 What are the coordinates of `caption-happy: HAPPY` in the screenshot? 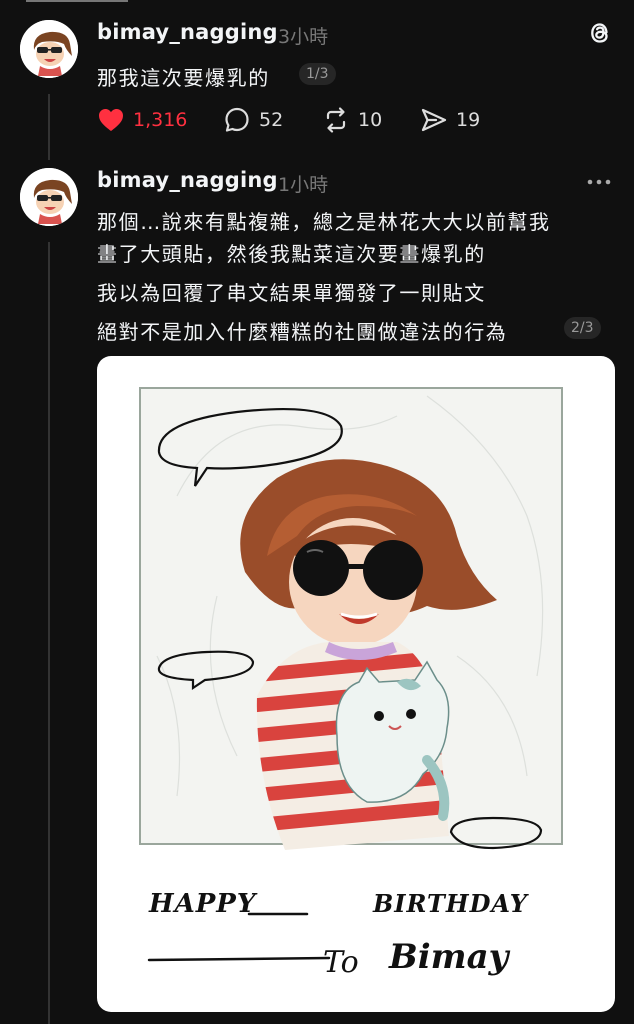 It's located at (203, 904).